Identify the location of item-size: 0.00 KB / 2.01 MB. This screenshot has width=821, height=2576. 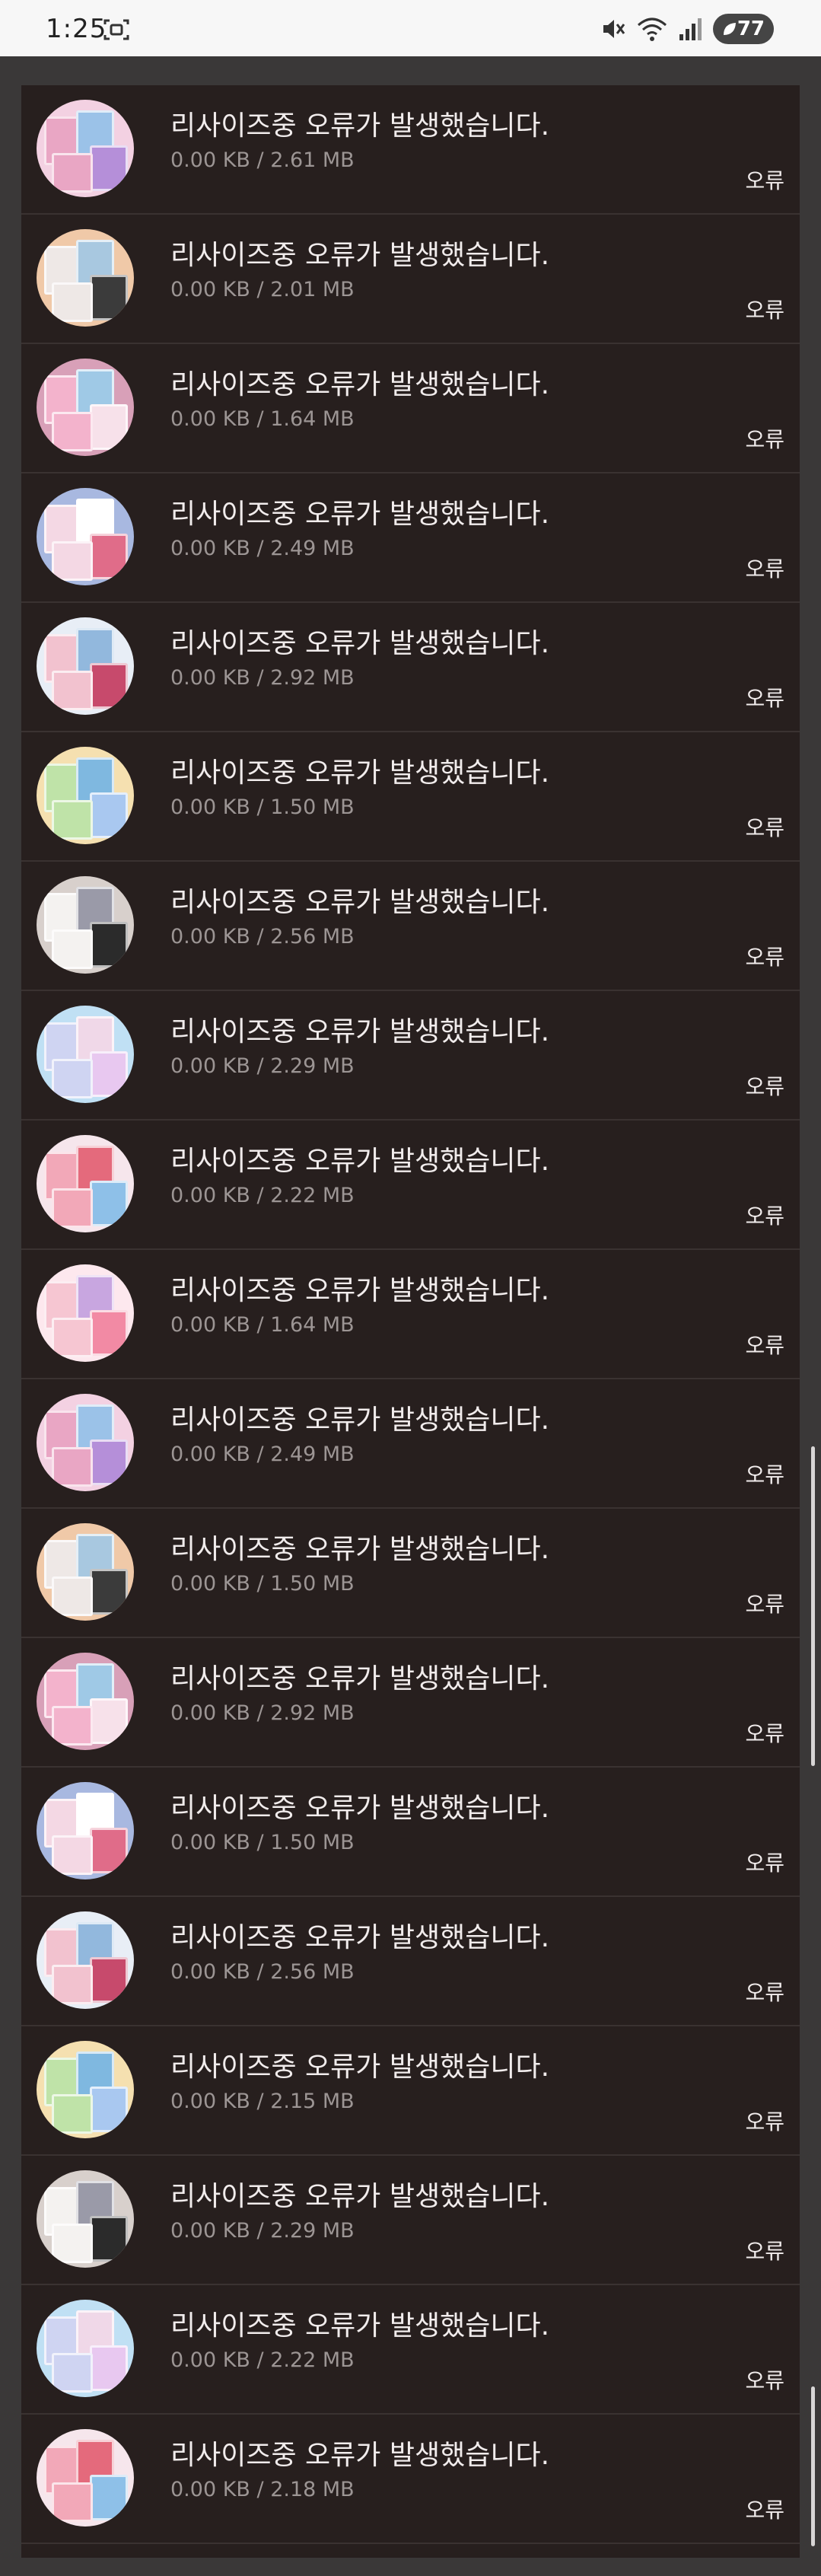
(262, 289).